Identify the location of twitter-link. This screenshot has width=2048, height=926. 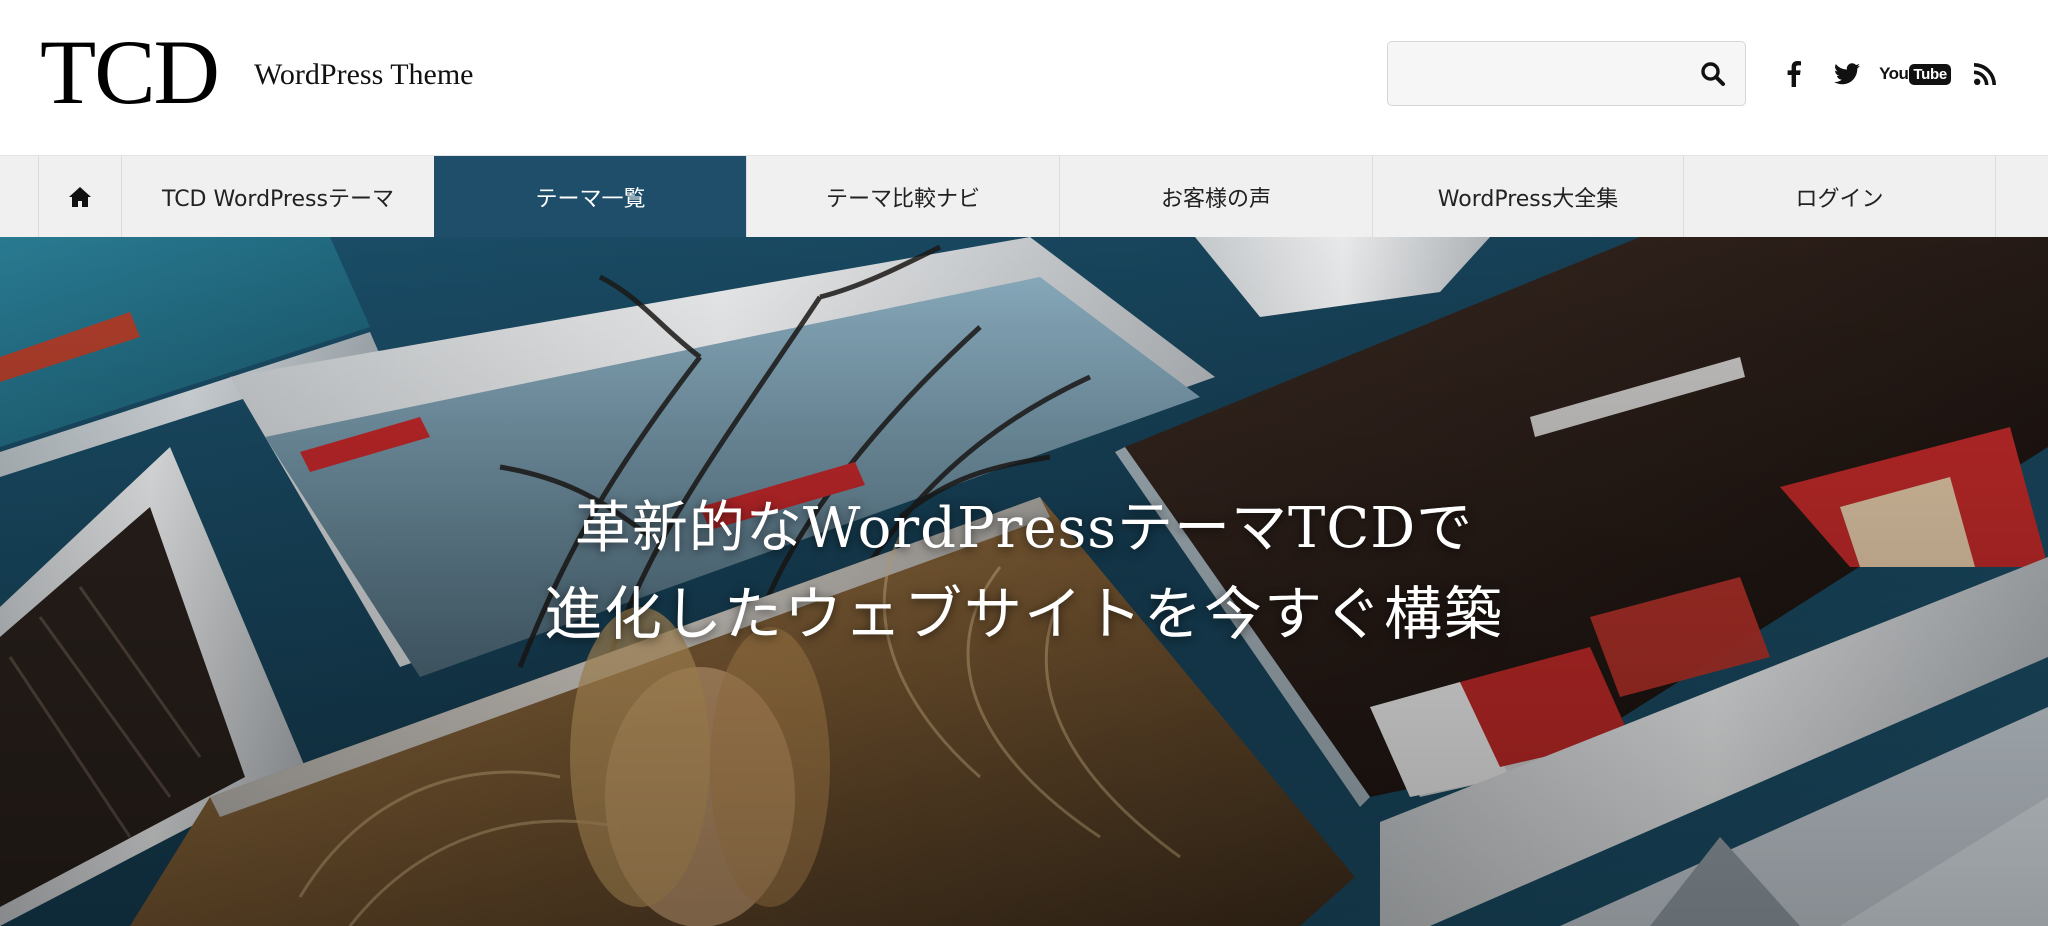
(1847, 74).